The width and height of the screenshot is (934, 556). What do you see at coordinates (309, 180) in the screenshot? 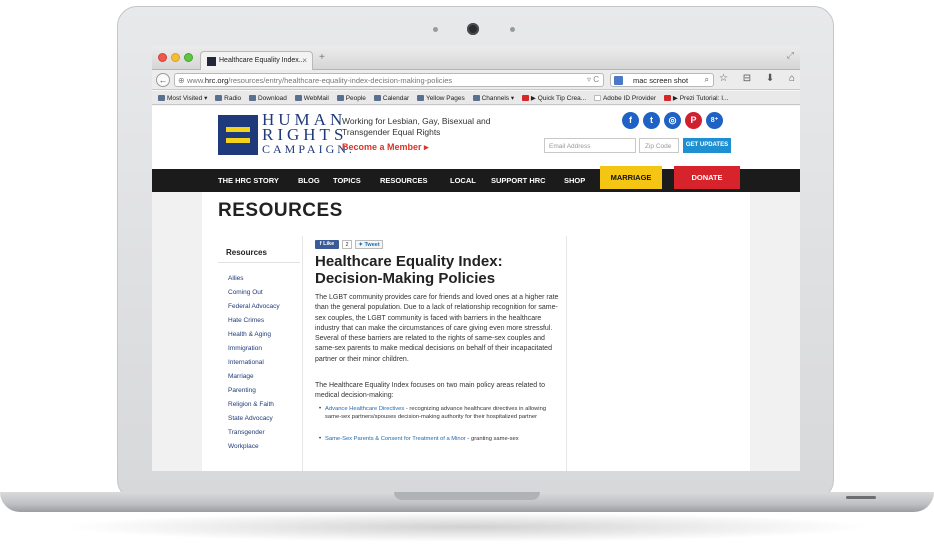
I see `nav-item-blog: BLOG` at bounding box center [309, 180].